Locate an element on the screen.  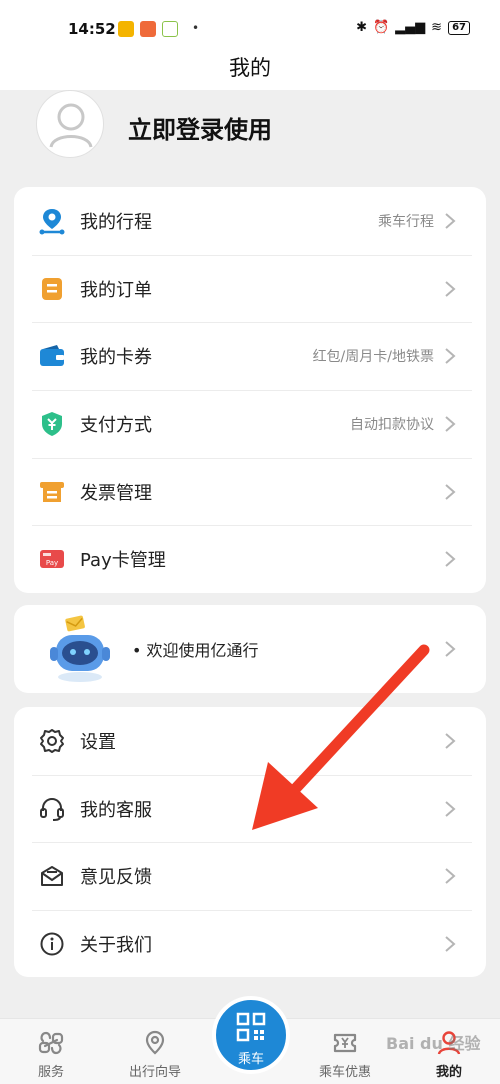
menu-item-trips: 我的行程 乘车行程 is located at coordinates (250, 221).